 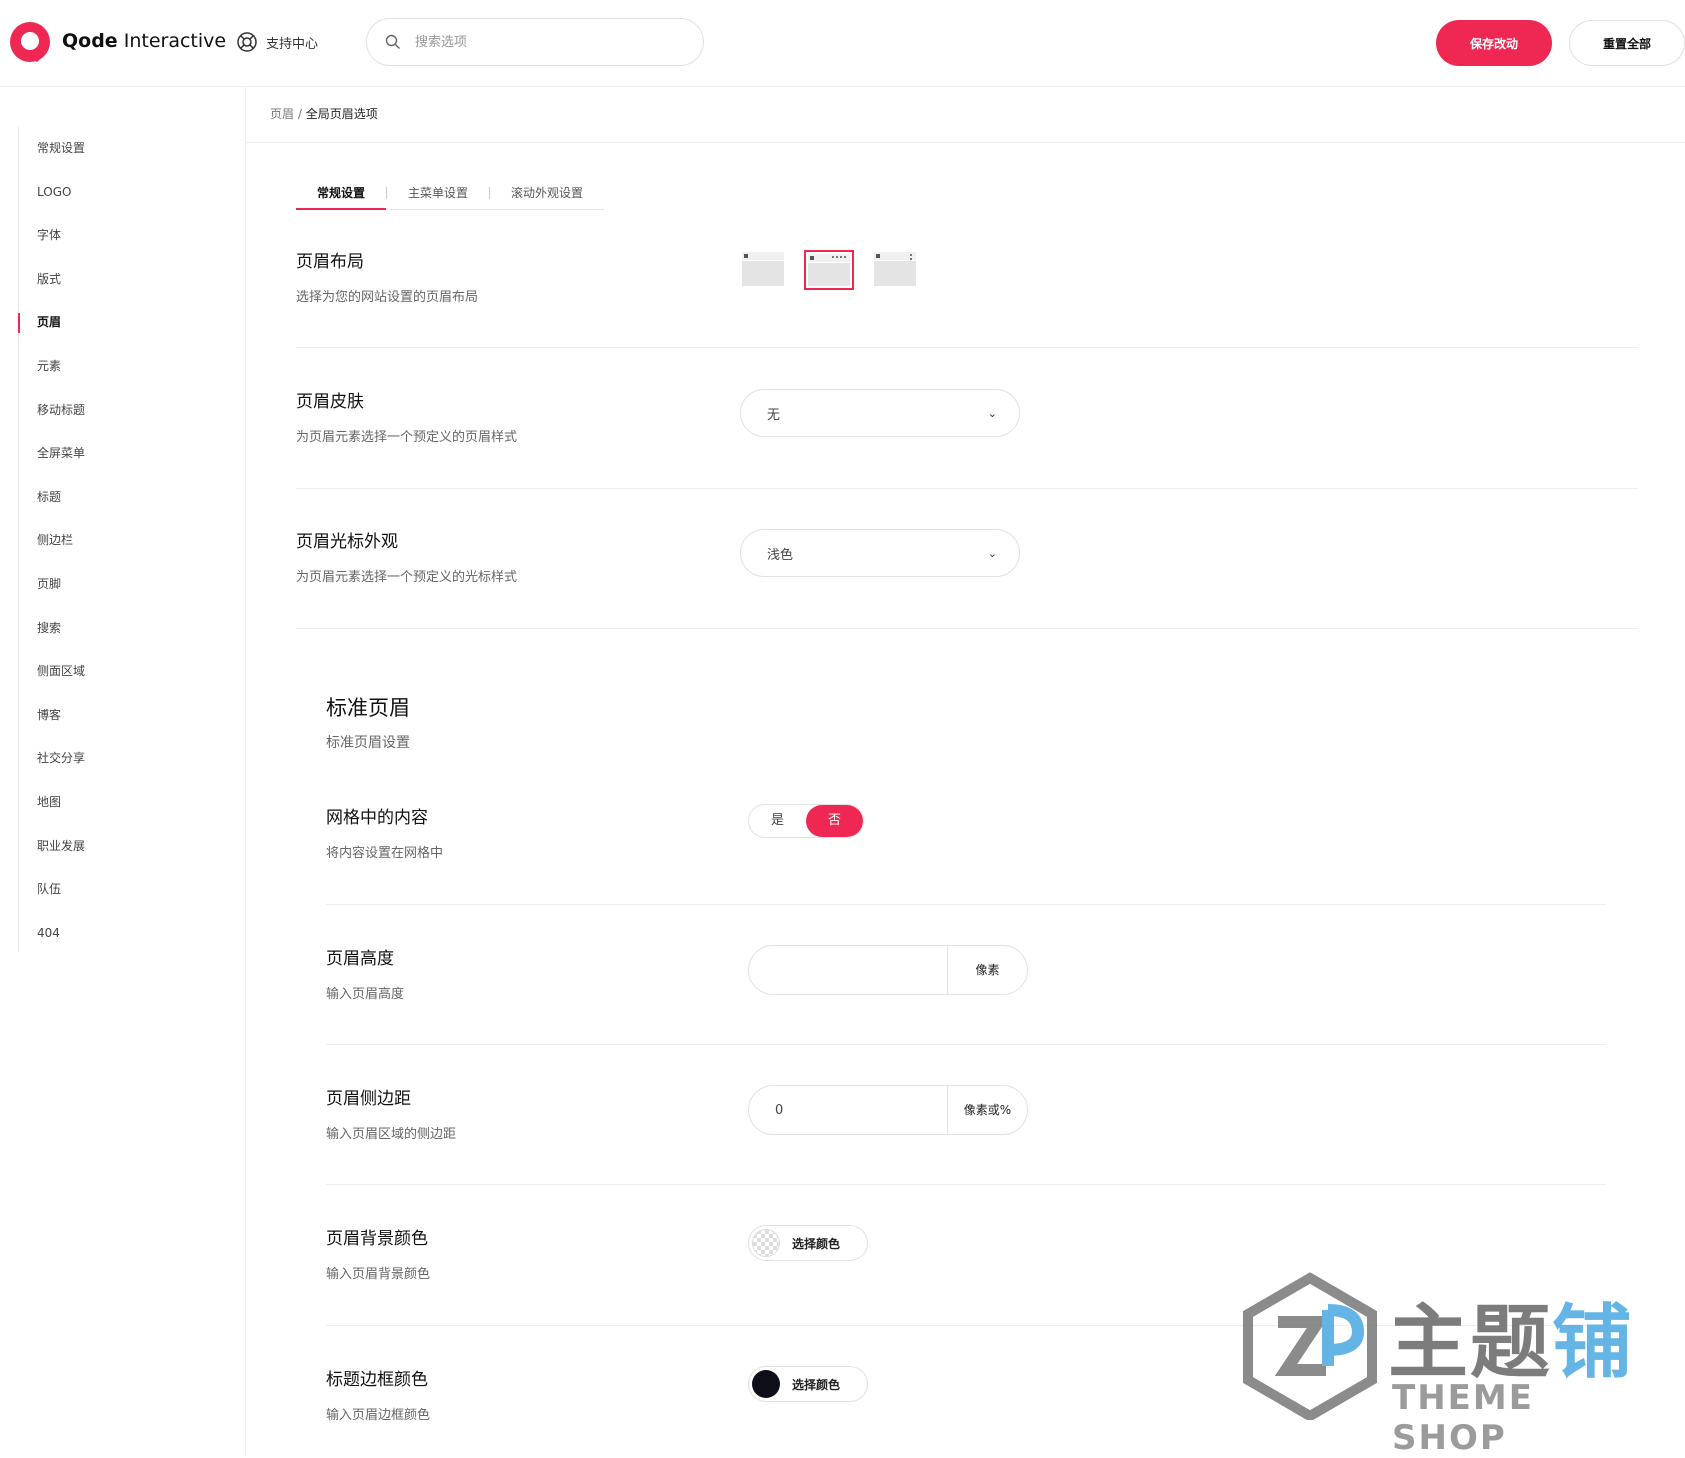 What do you see at coordinates (51, 193) in the screenshot?
I see `sidebar-item: LOGO` at bounding box center [51, 193].